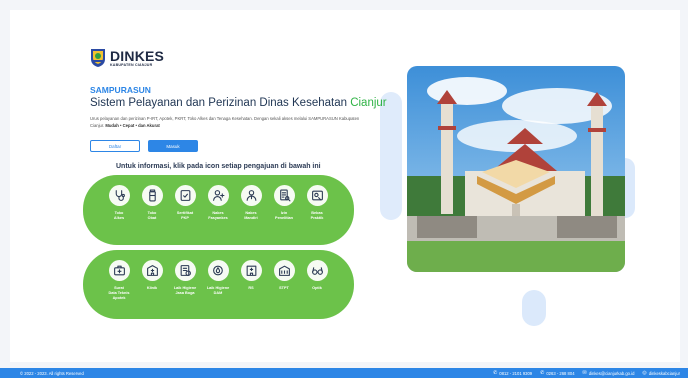  What do you see at coordinates (185, 195) in the screenshot?
I see `certificate-icon` at bounding box center [185, 195].